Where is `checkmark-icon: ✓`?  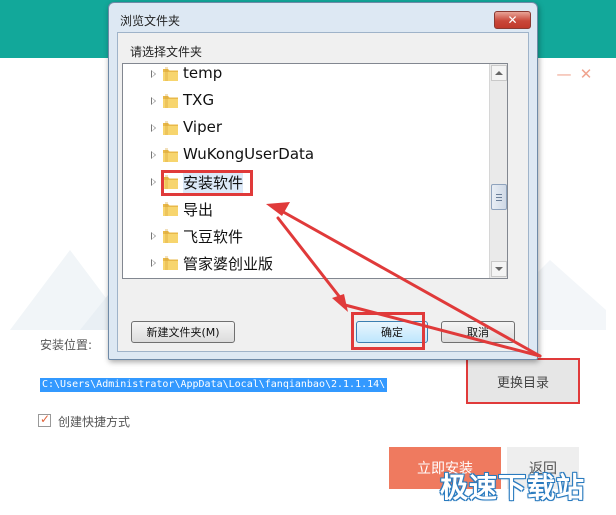 checkmark-icon: ✓ is located at coordinates (45, 419).